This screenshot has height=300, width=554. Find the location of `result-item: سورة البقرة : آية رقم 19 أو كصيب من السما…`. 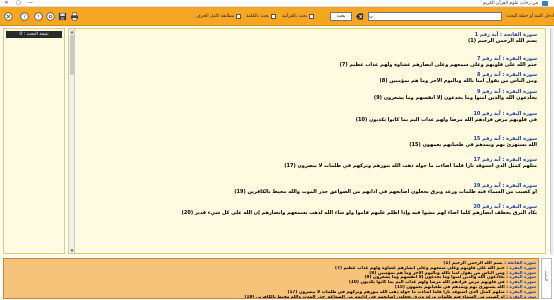

result-item: سورة البقرة : آية رقم 19 أو كصيب من السما… is located at coordinates (309, 189).